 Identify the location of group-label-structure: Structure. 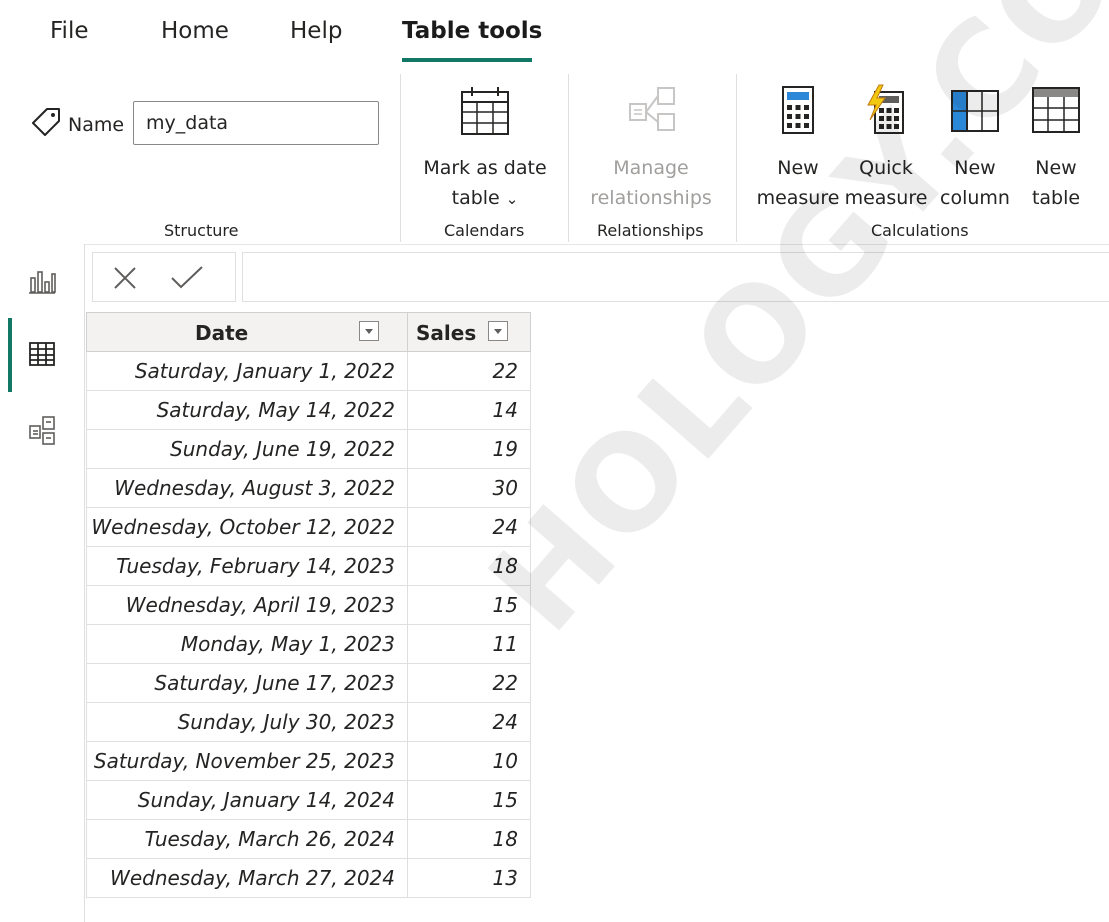
(201, 230).